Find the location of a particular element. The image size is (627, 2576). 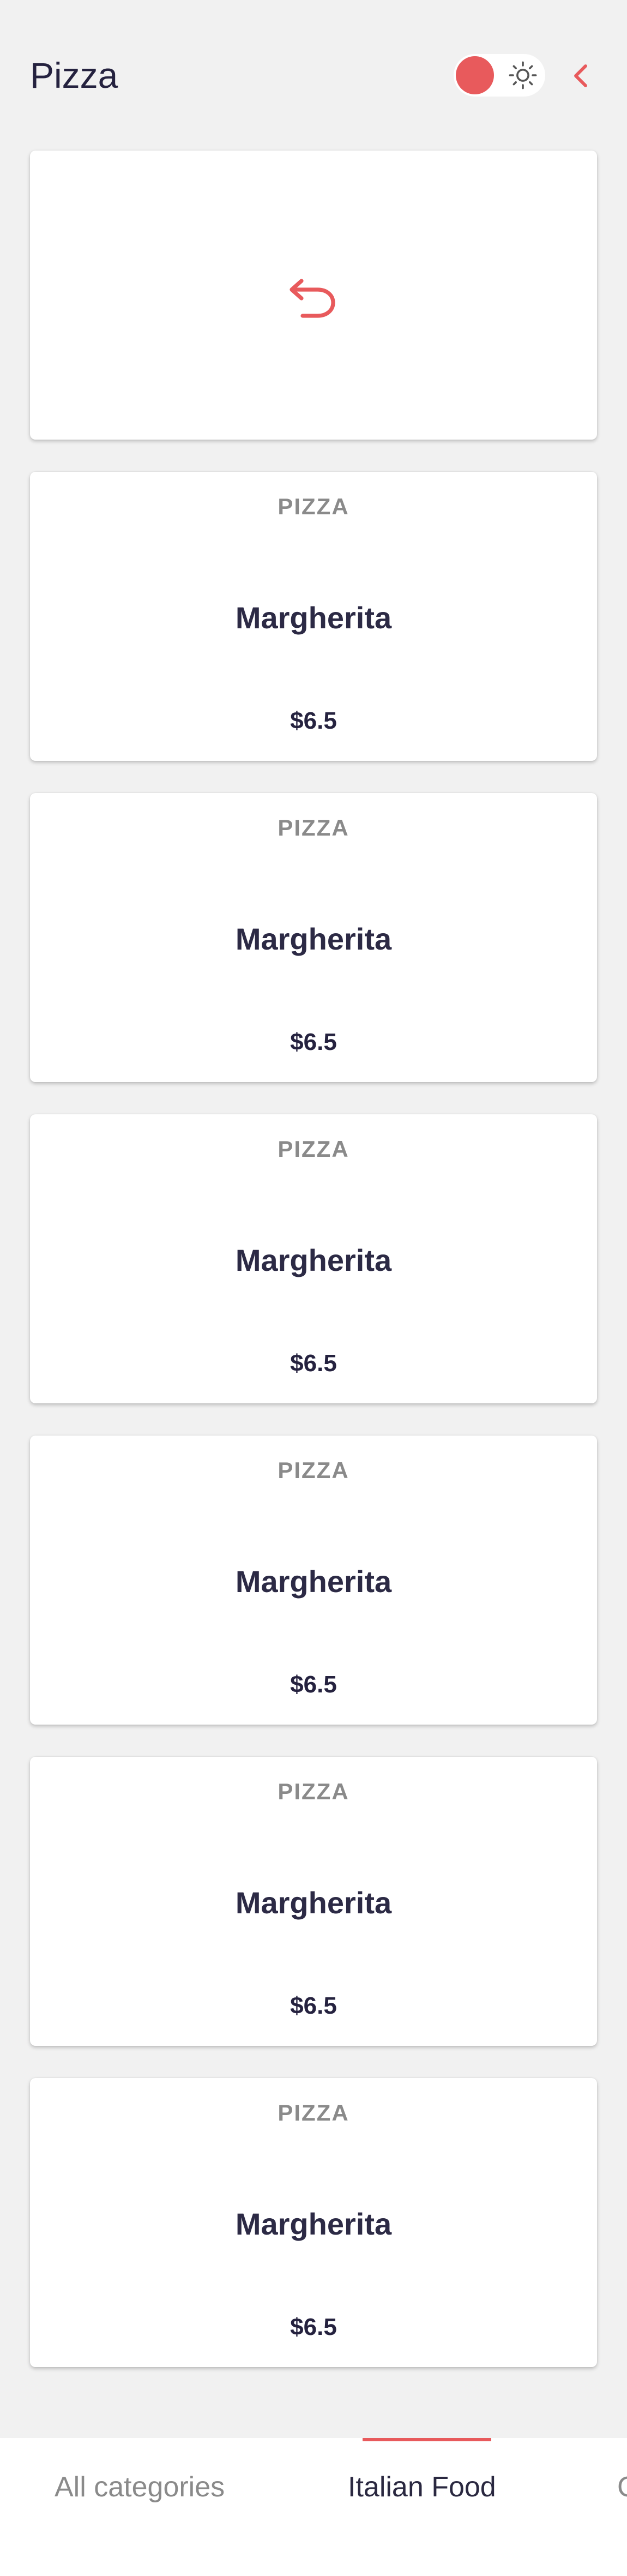

undo-icon is located at coordinates (313, 299).